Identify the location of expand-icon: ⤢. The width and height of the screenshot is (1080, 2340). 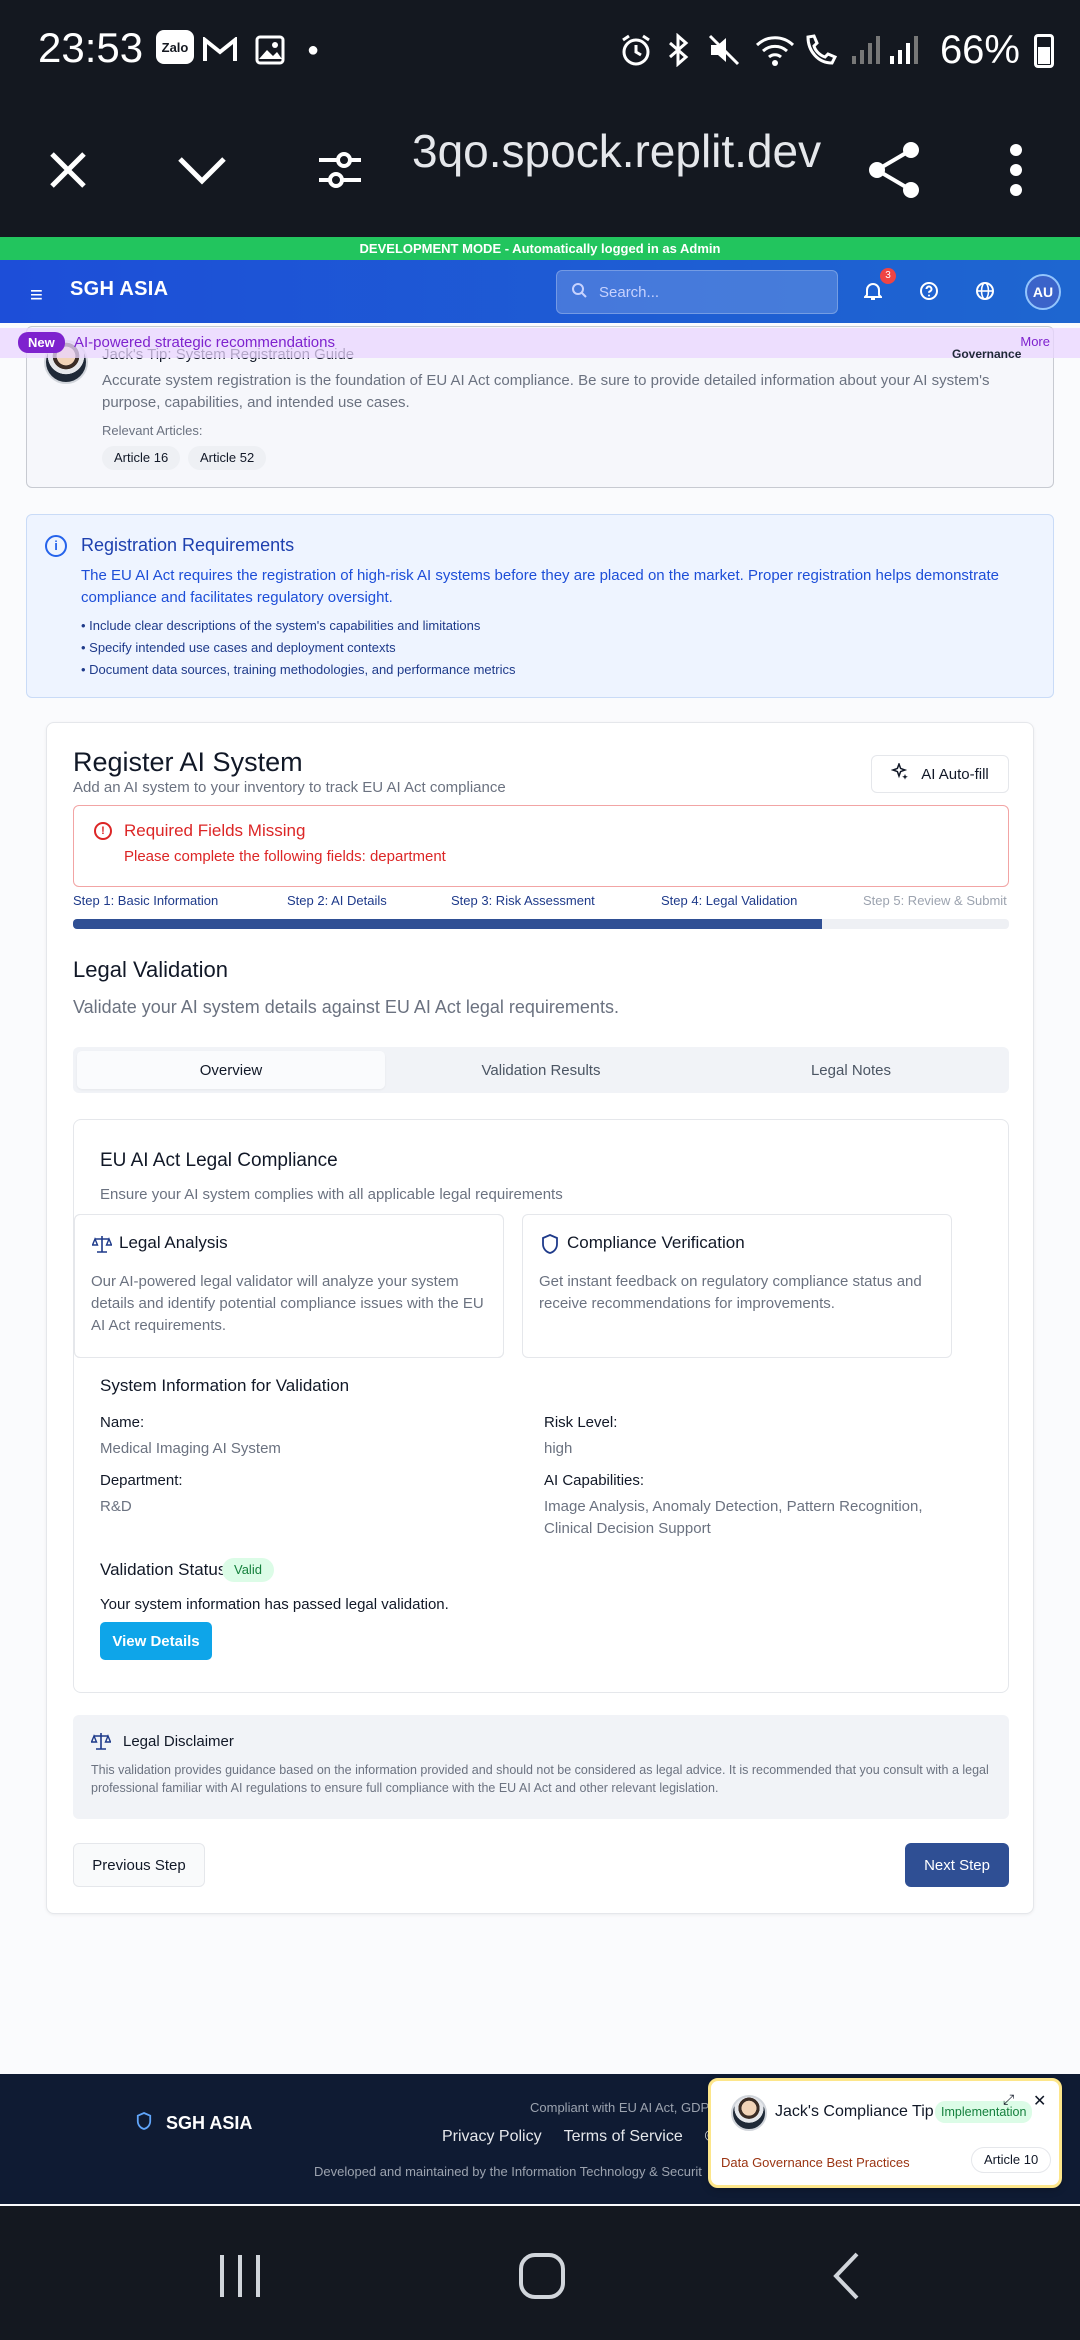
(1008, 2099).